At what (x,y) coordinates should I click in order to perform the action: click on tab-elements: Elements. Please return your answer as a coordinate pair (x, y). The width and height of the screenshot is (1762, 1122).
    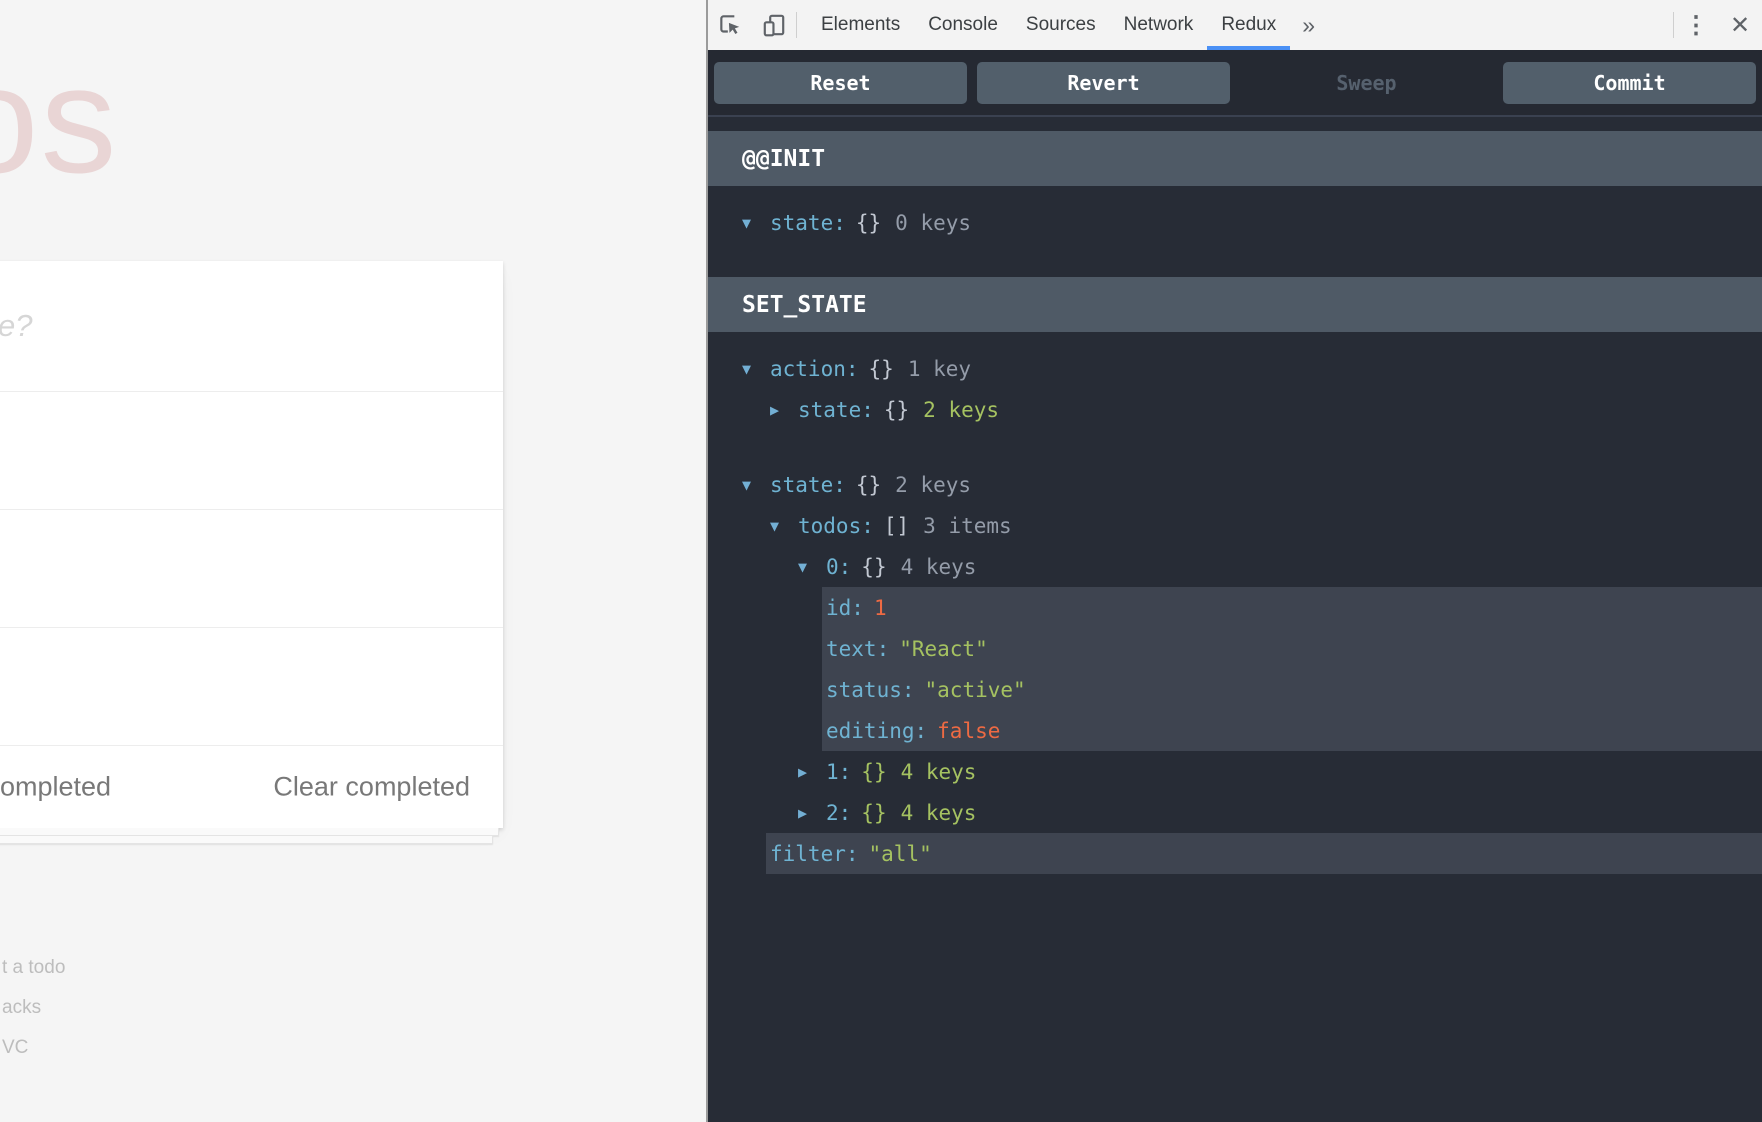
    Looking at the image, I should click on (860, 25).